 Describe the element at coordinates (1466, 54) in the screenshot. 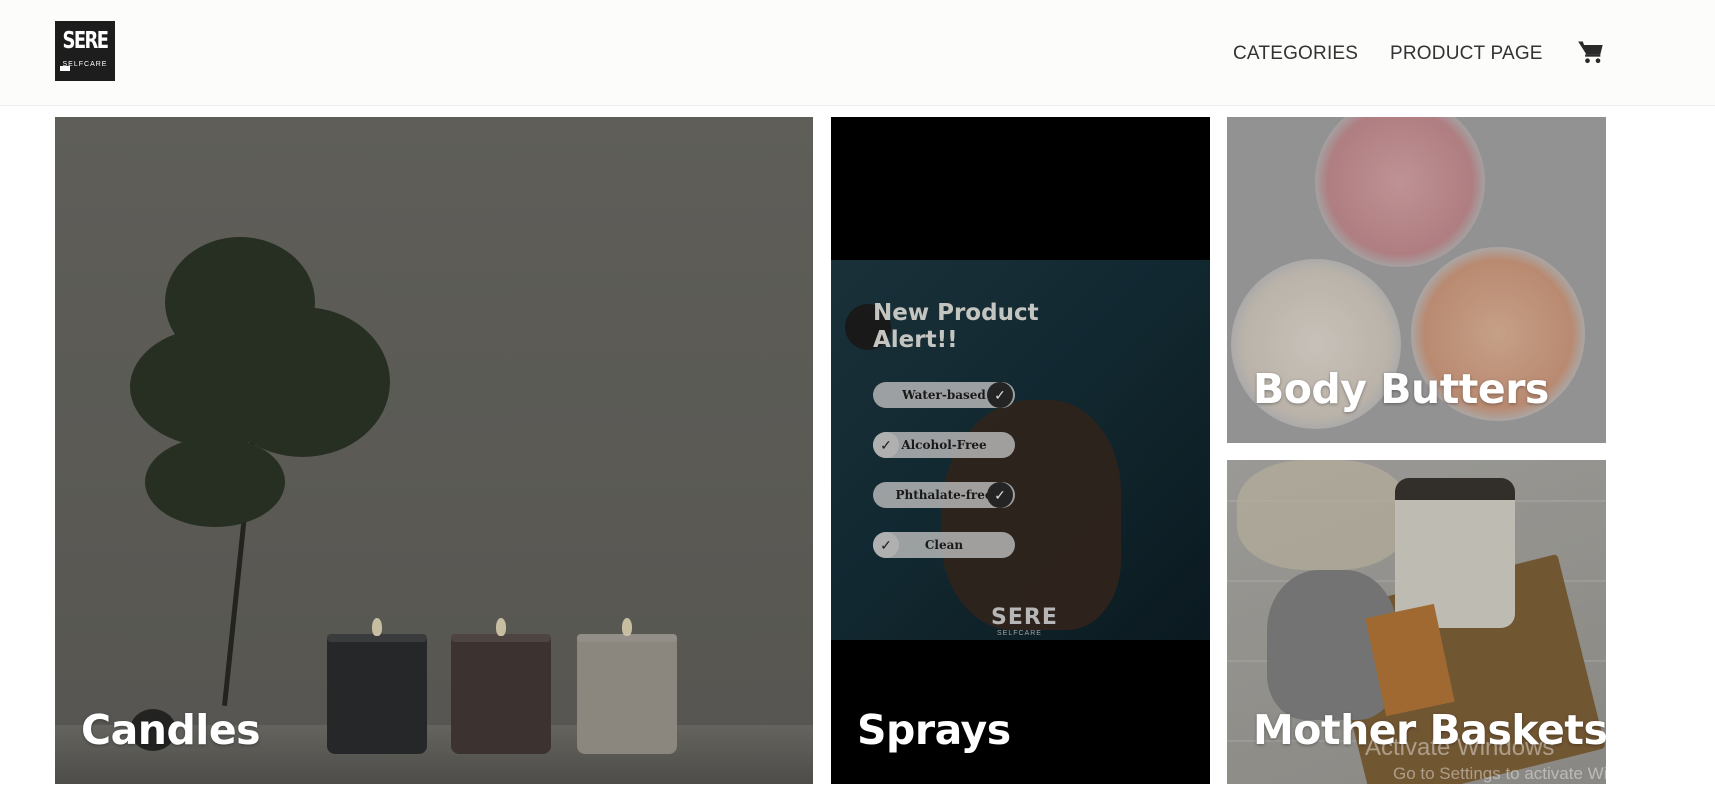

I see `nav-link-product-page: PRODUCT PAGE` at that location.